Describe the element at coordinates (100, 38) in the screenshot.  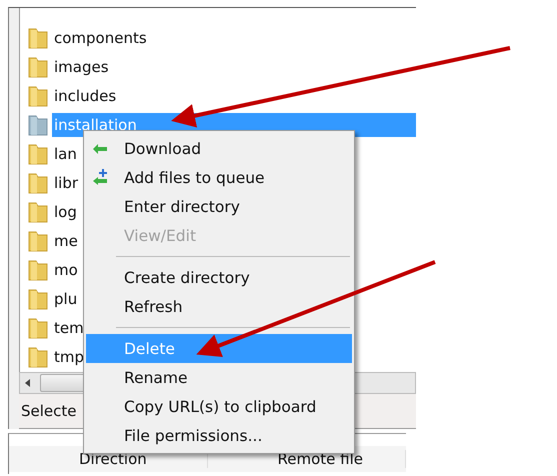
I see `folder-name: components` at that location.